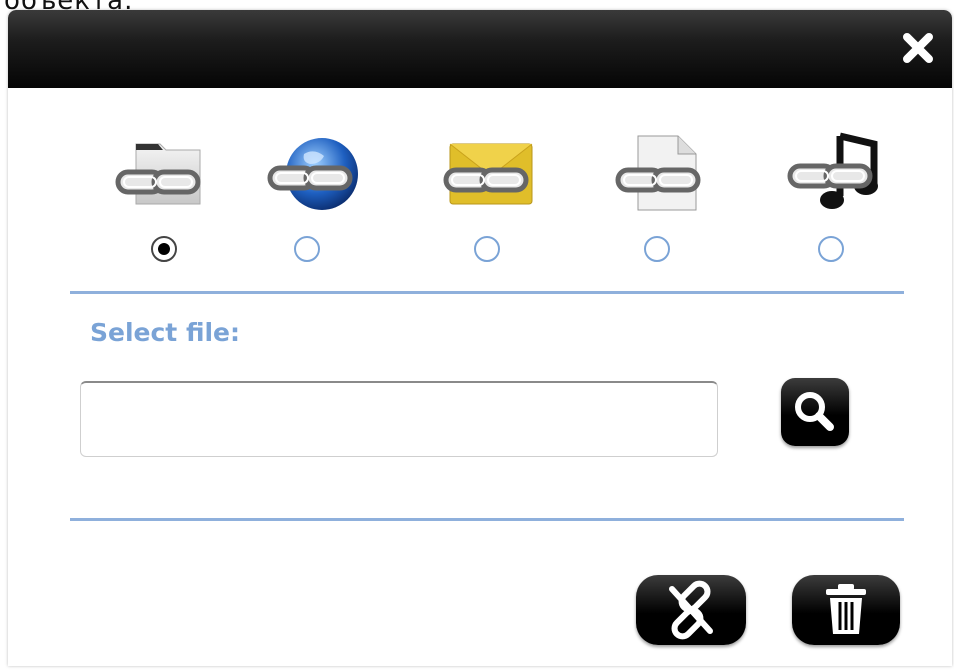 The height and width of the screenshot is (670, 954). Describe the element at coordinates (164, 249) in the screenshot. I see `radio-folder-link` at that location.